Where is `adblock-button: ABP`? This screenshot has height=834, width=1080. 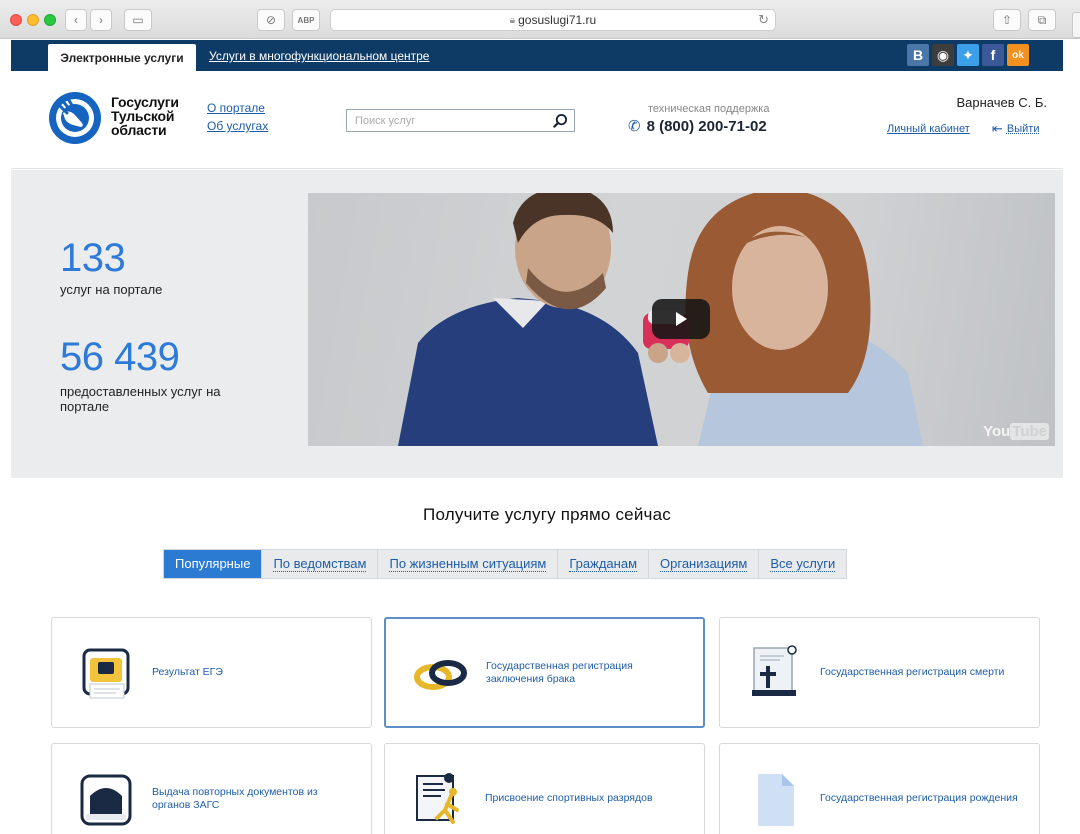 adblock-button: ABP is located at coordinates (306, 20).